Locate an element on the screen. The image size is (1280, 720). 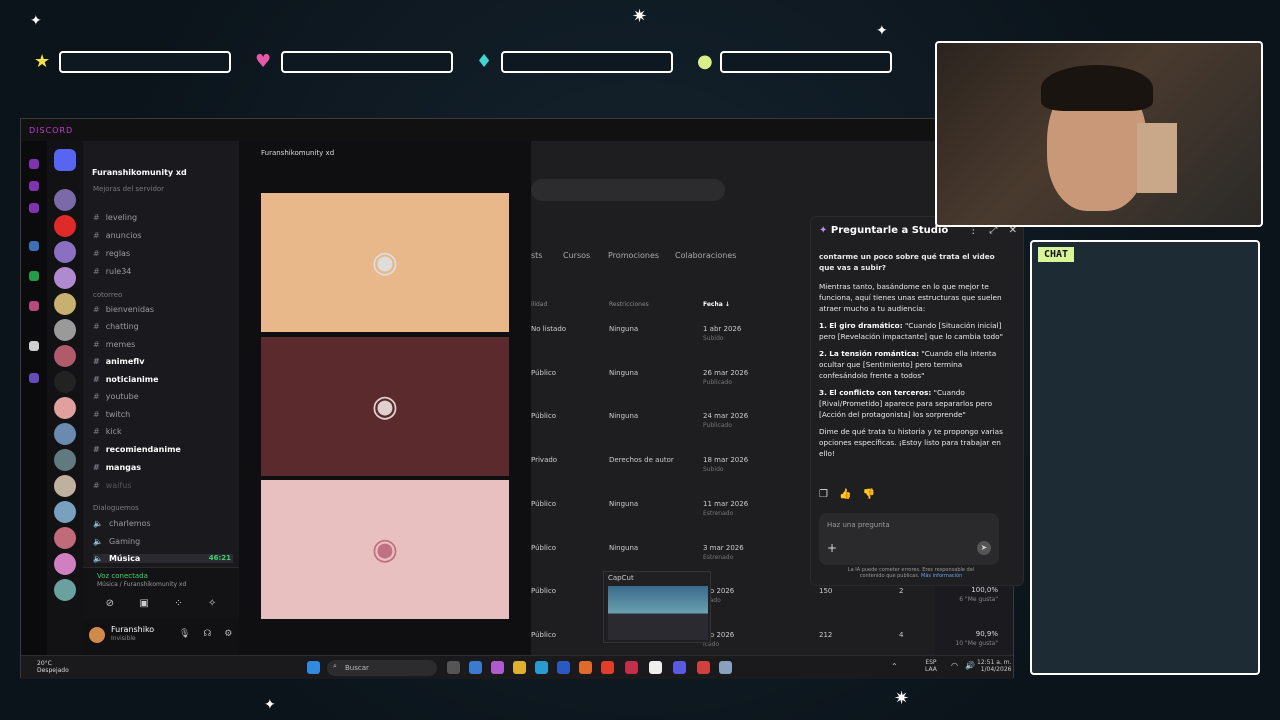
whatsapp-icon is located at coordinates (34, 276).